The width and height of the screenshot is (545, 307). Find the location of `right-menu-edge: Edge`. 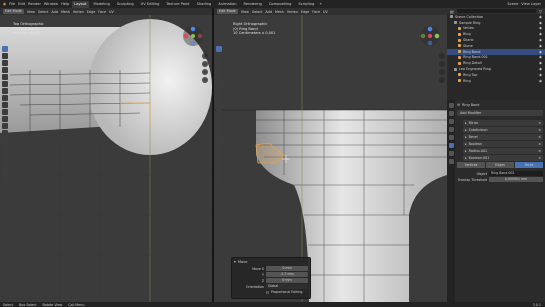

right-menu-edge: Edge is located at coordinates (305, 12).